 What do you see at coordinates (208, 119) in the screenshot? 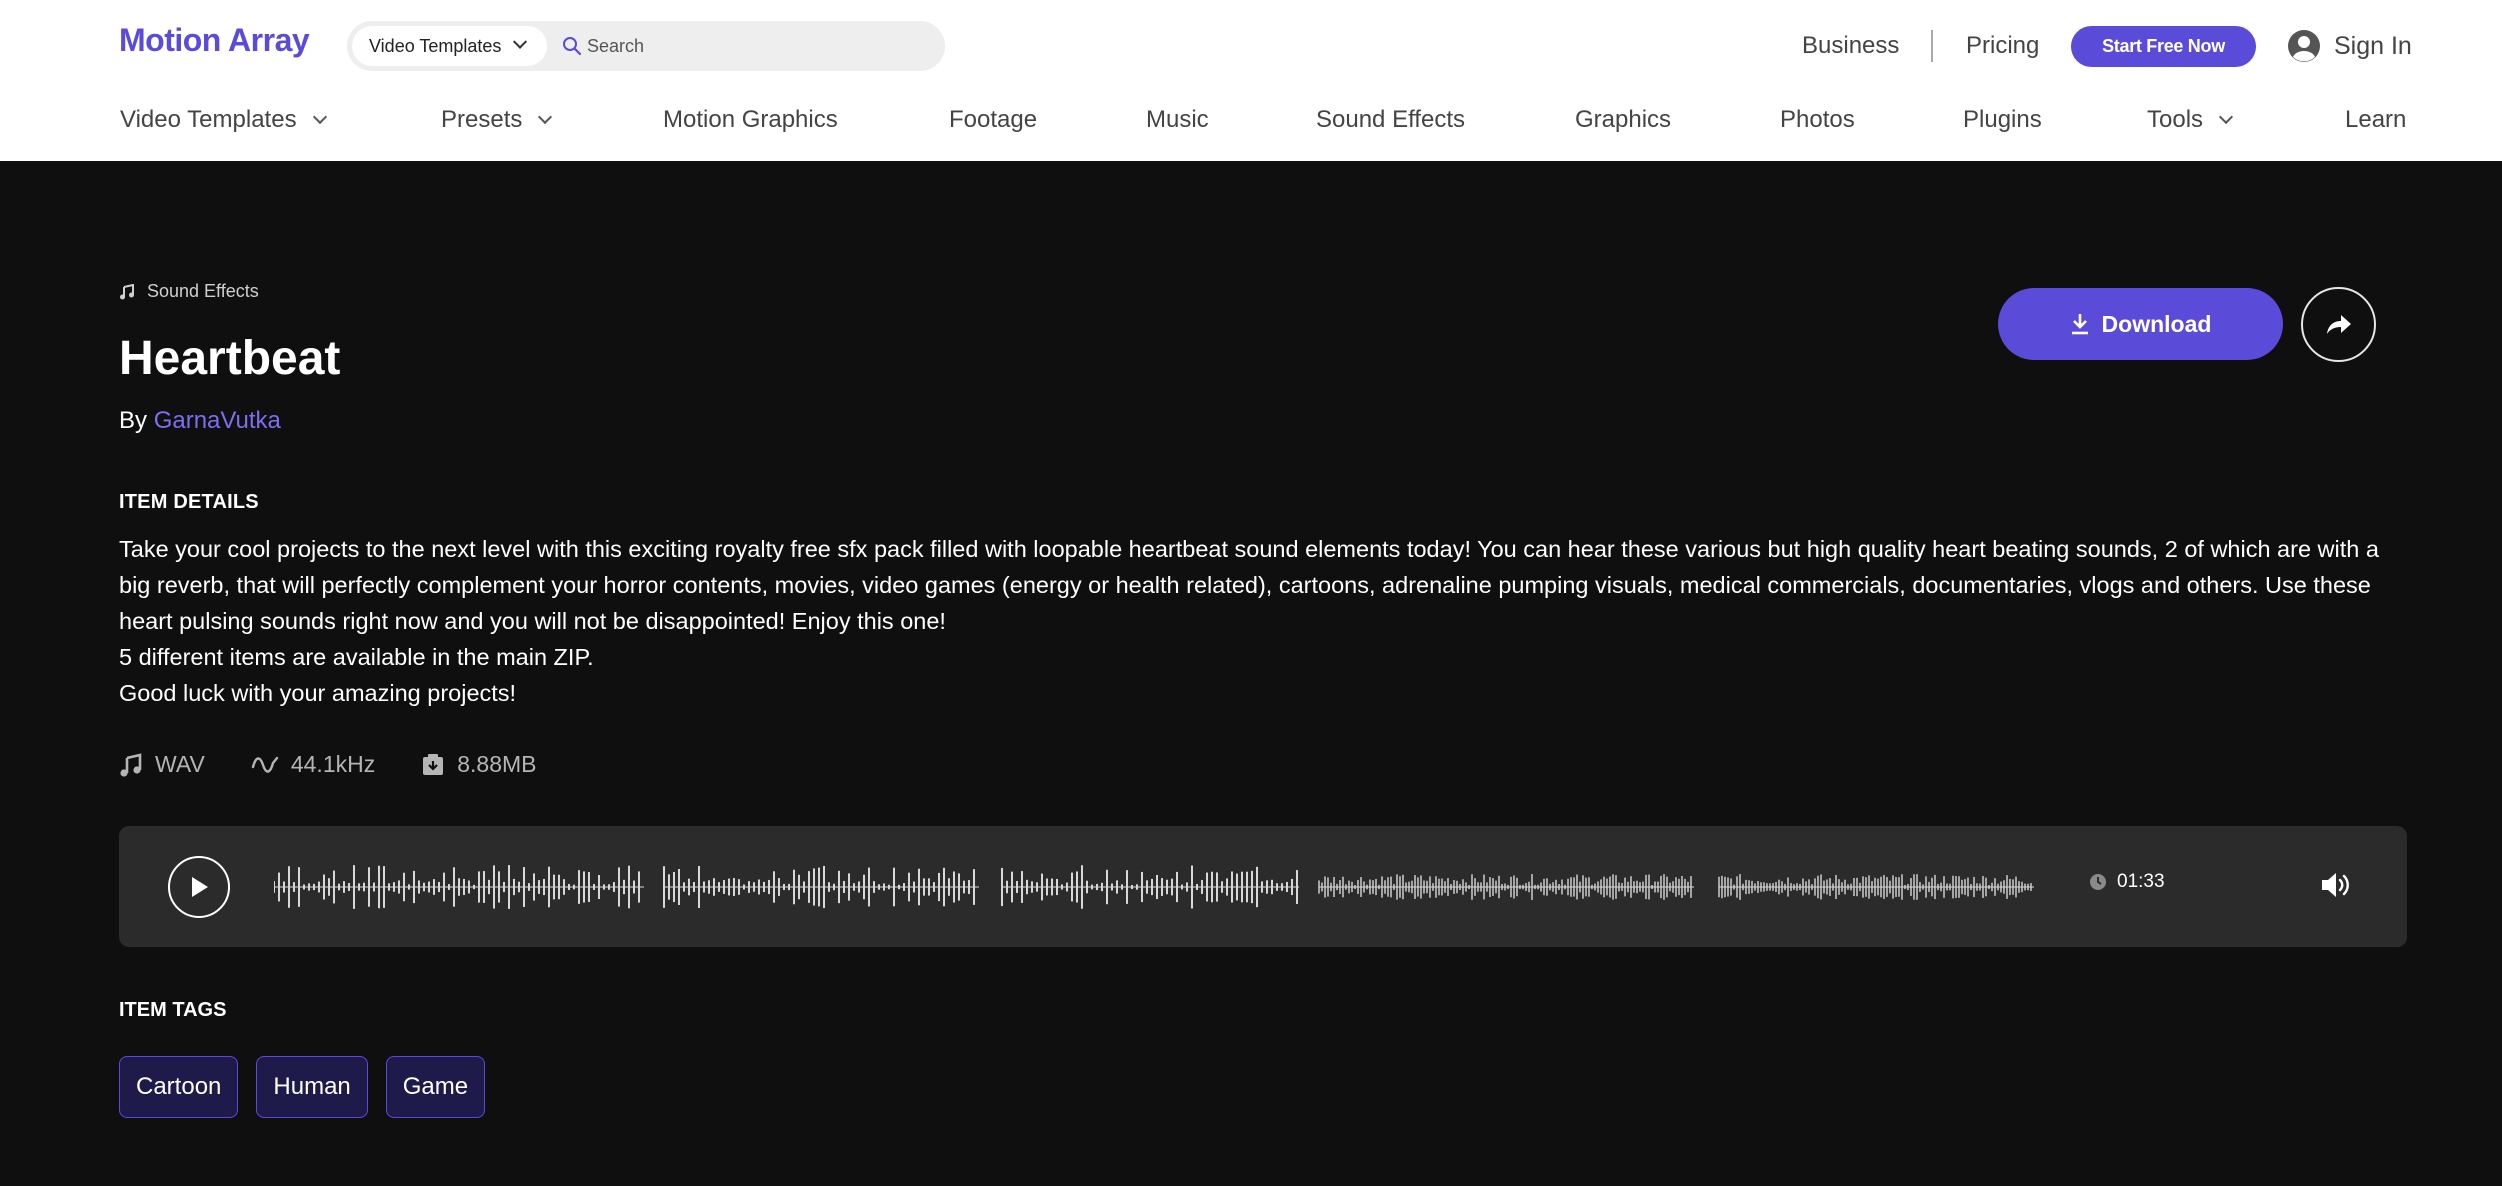
I see `nav-label: Video Templates` at bounding box center [208, 119].